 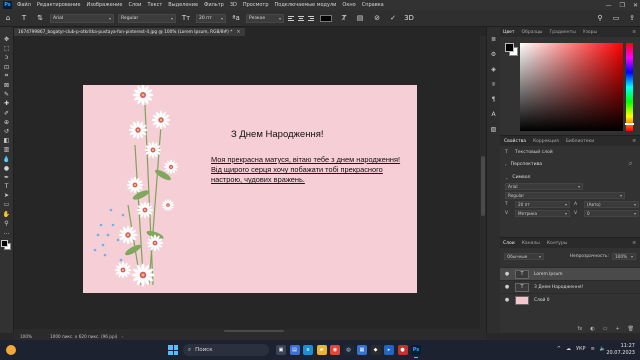 What do you see at coordinates (570, 299) in the screenshot?
I see `layer-row: ● Слой 0` at bounding box center [570, 299].